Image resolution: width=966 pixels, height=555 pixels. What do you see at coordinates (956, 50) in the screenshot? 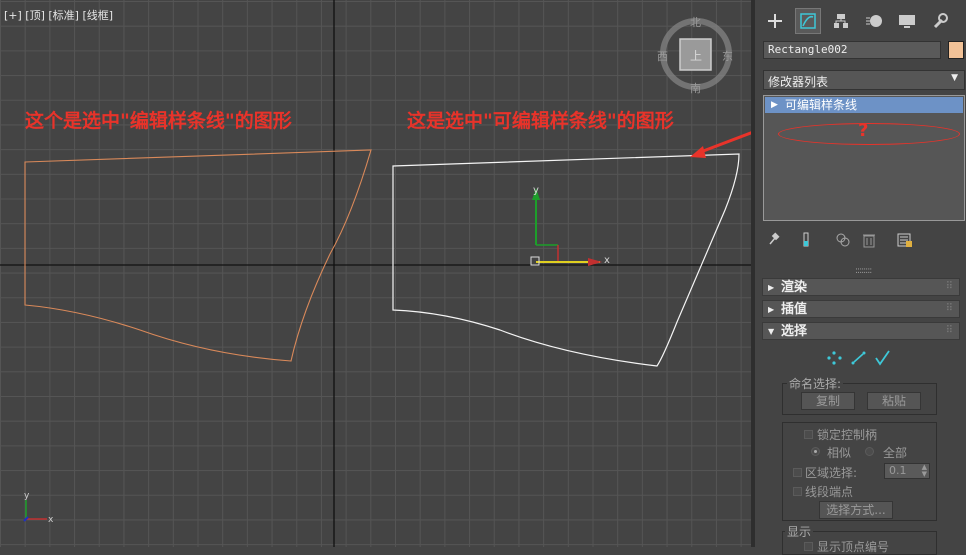
I see `object-color-swatch` at bounding box center [956, 50].